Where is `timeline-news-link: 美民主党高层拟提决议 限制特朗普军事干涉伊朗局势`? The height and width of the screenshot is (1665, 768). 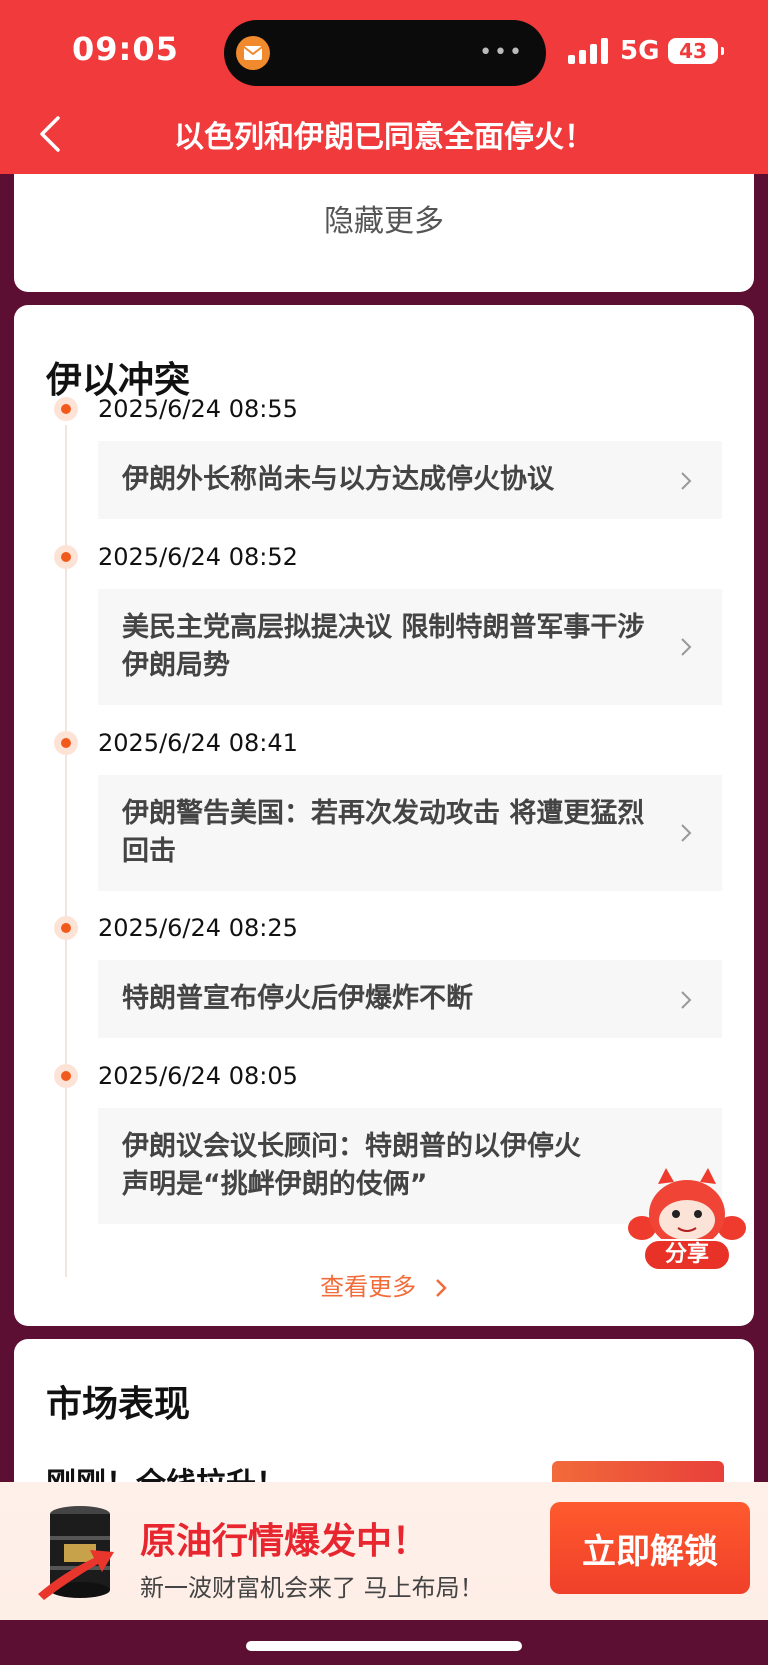 timeline-news-link: 美民主党高层拟提决议 限制特朗普军事干涉伊朗局势 is located at coordinates (410, 647).